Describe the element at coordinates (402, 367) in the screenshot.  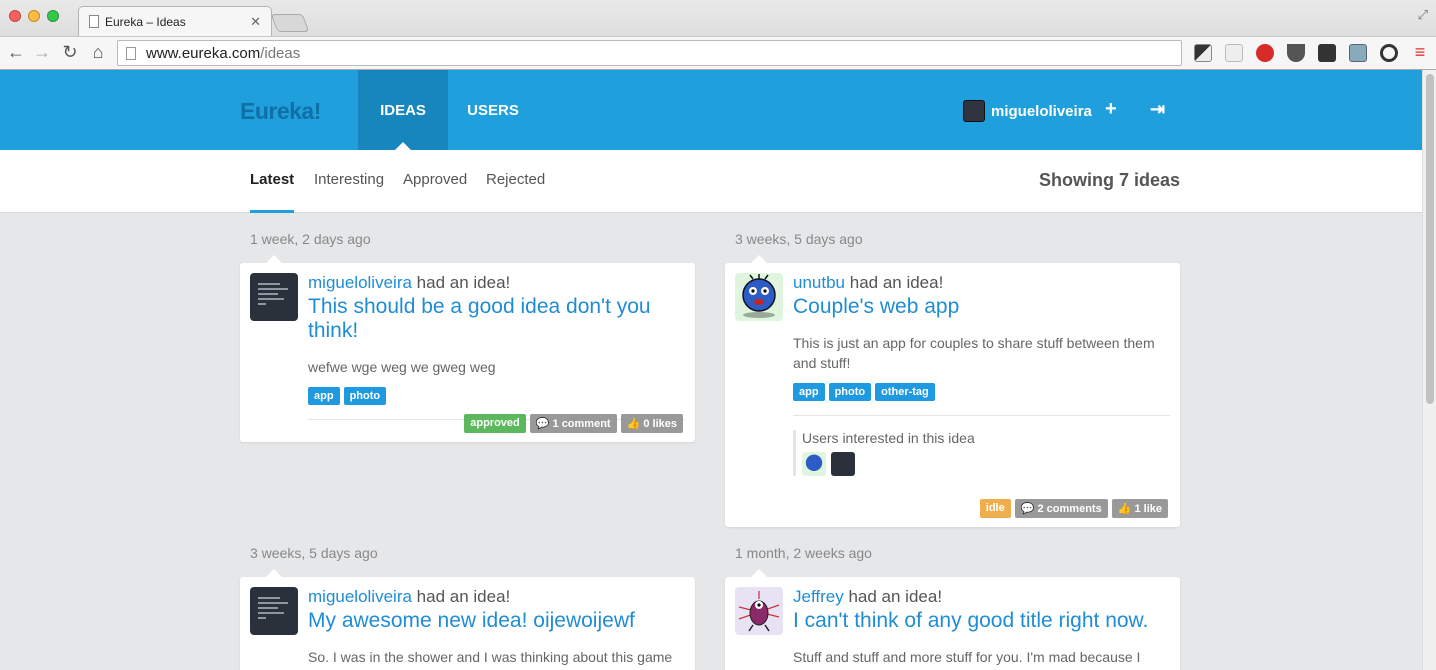
I see `idea-description: wefwe wge weg we gweg weg` at that location.